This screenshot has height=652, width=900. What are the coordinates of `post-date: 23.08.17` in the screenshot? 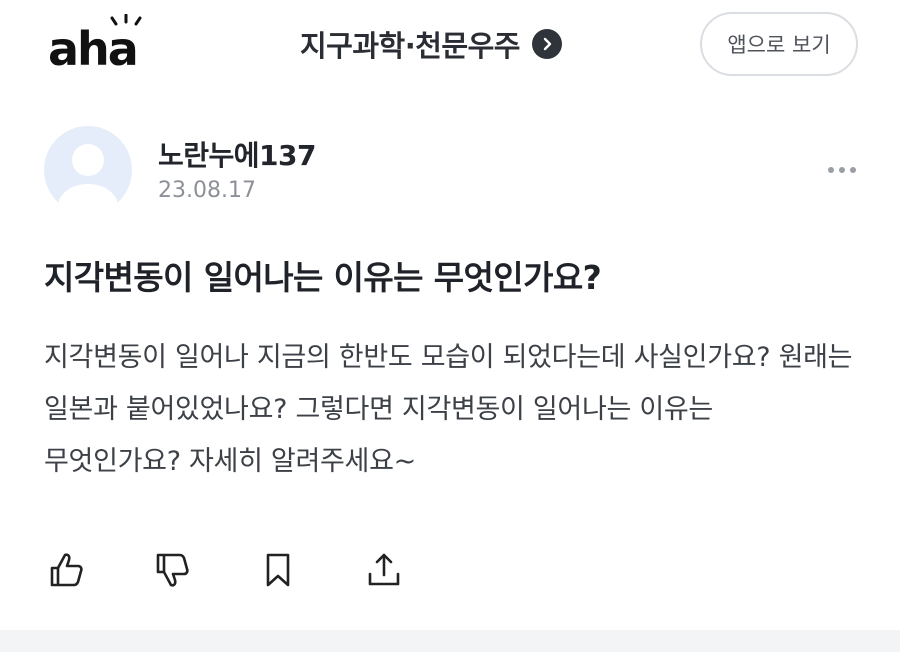 It's located at (207, 190).